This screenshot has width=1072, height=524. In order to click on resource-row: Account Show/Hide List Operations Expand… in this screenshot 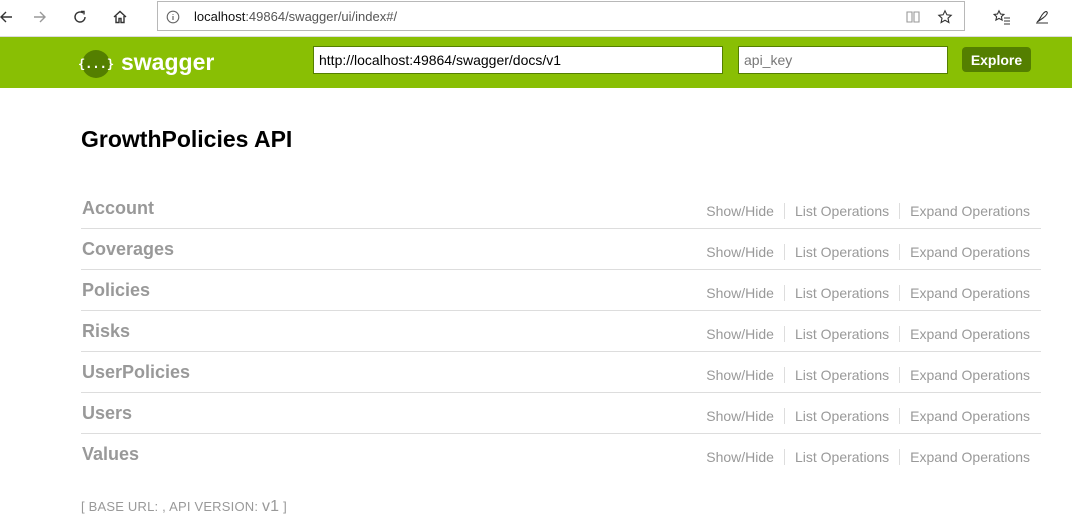, I will do `click(561, 208)`.